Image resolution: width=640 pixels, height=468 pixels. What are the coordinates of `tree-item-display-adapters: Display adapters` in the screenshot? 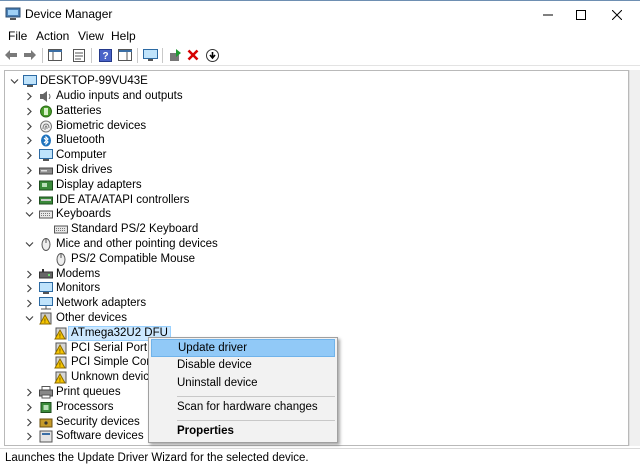 It's located at (316, 185).